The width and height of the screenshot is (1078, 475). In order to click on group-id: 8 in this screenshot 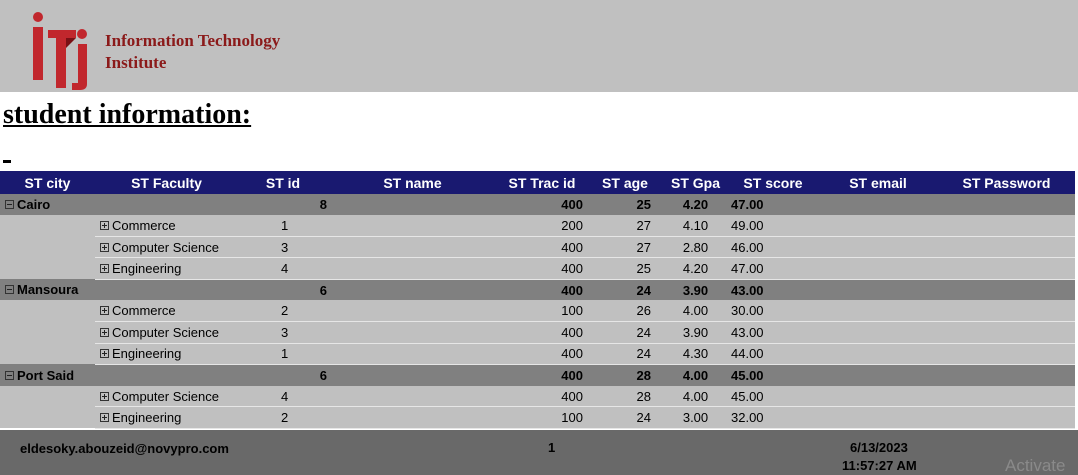, I will do `click(283, 205)`.